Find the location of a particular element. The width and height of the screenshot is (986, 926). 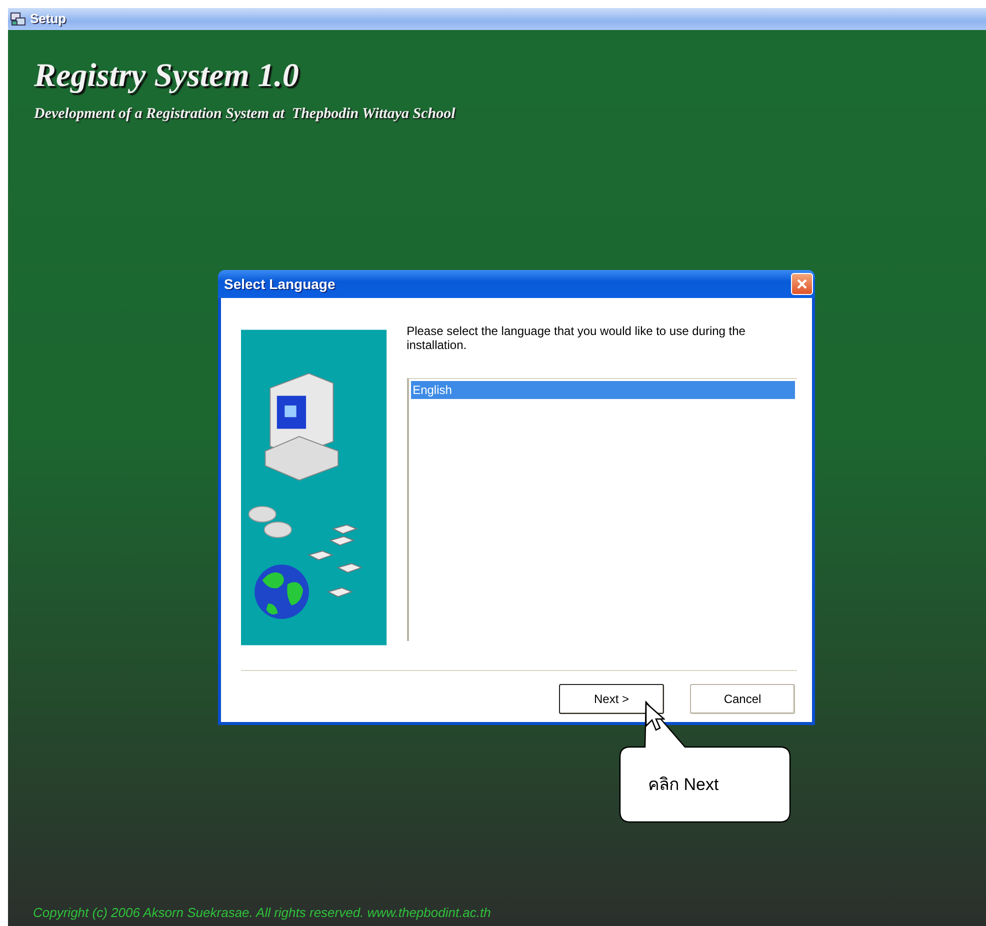

close-icon is located at coordinates (802, 284).